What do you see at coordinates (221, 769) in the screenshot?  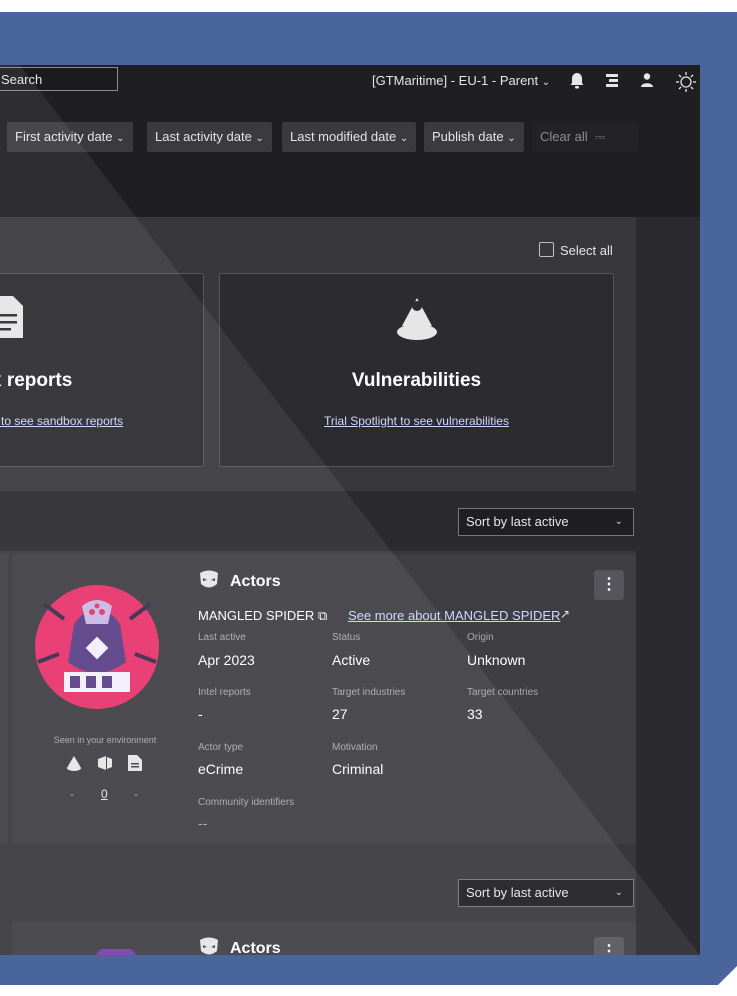 I see `actor-type-value: eCrime` at bounding box center [221, 769].